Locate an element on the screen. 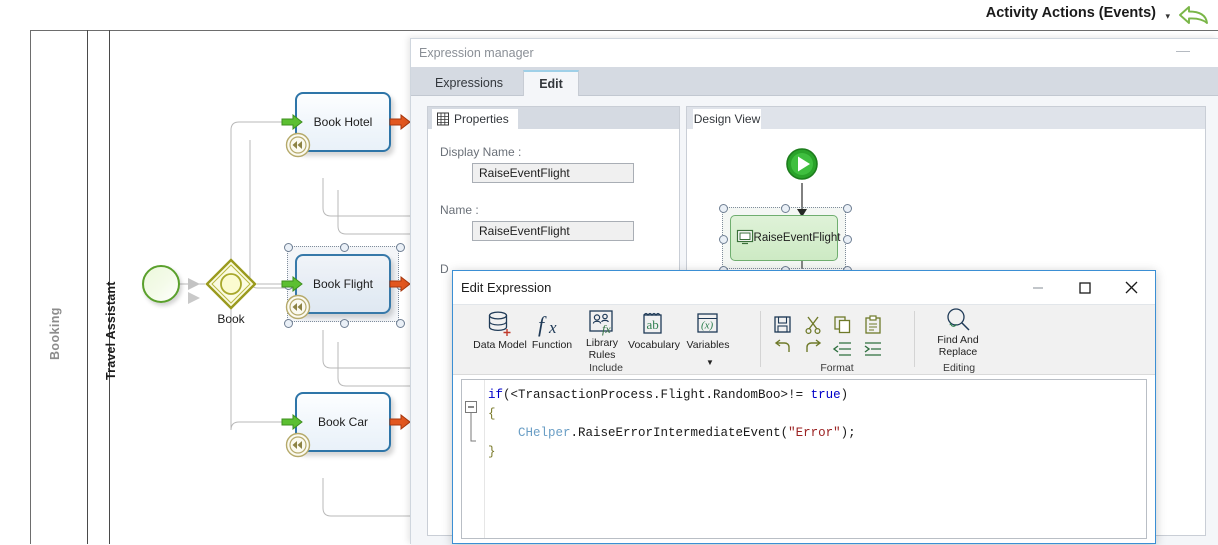  svg-text: (x) is located at coordinates (707, 326).